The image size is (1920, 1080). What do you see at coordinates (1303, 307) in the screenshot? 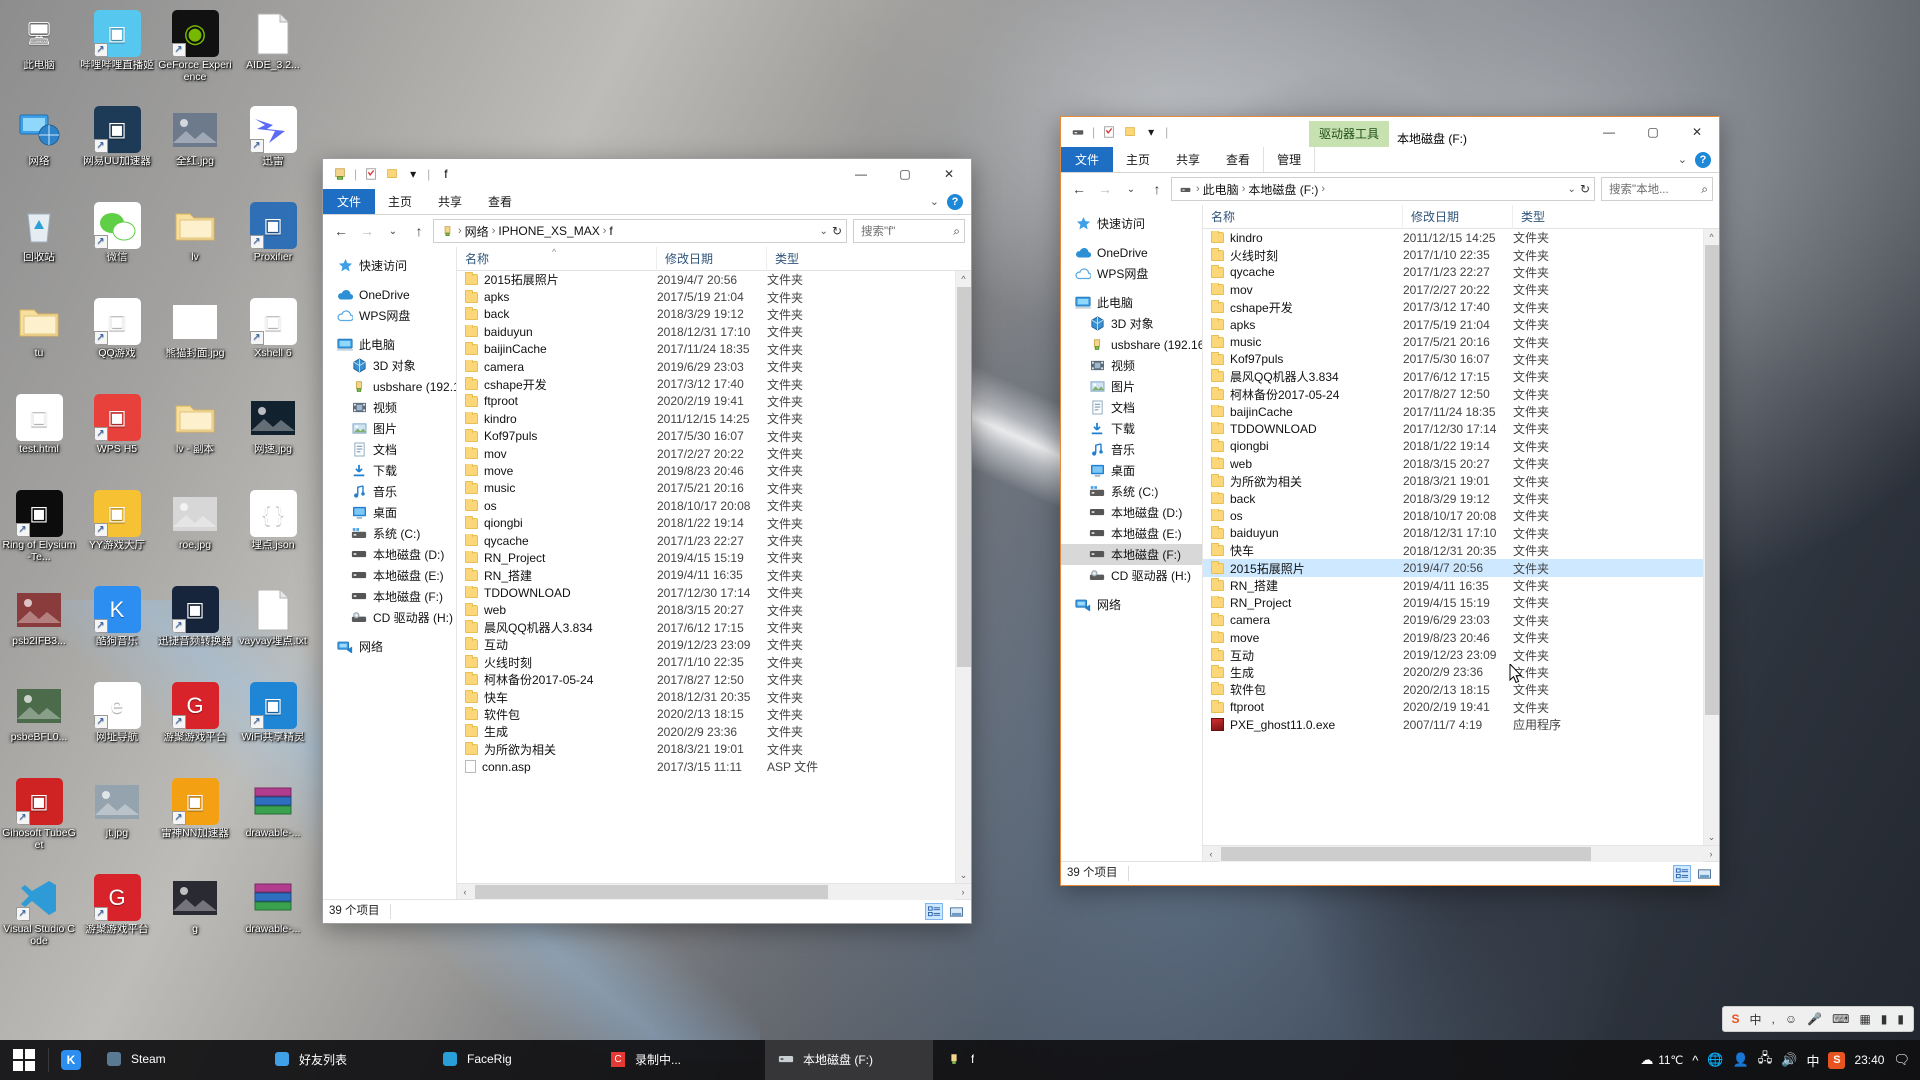
I see `right-row-name-cell: cshape开发` at bounding box center [1303, 307].